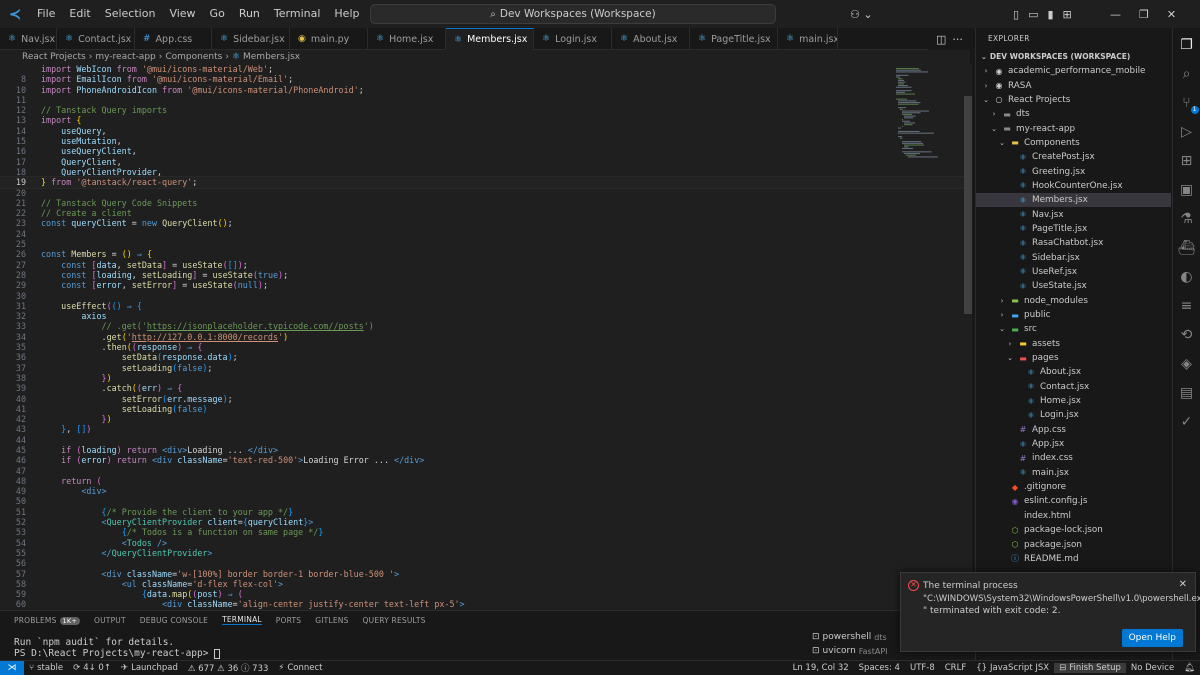 This screenshot has width=1200, height=675. Describe the element at coordinates (1187, 277) in the screenshot. I see `git-graph-icon: ◐` at that location.